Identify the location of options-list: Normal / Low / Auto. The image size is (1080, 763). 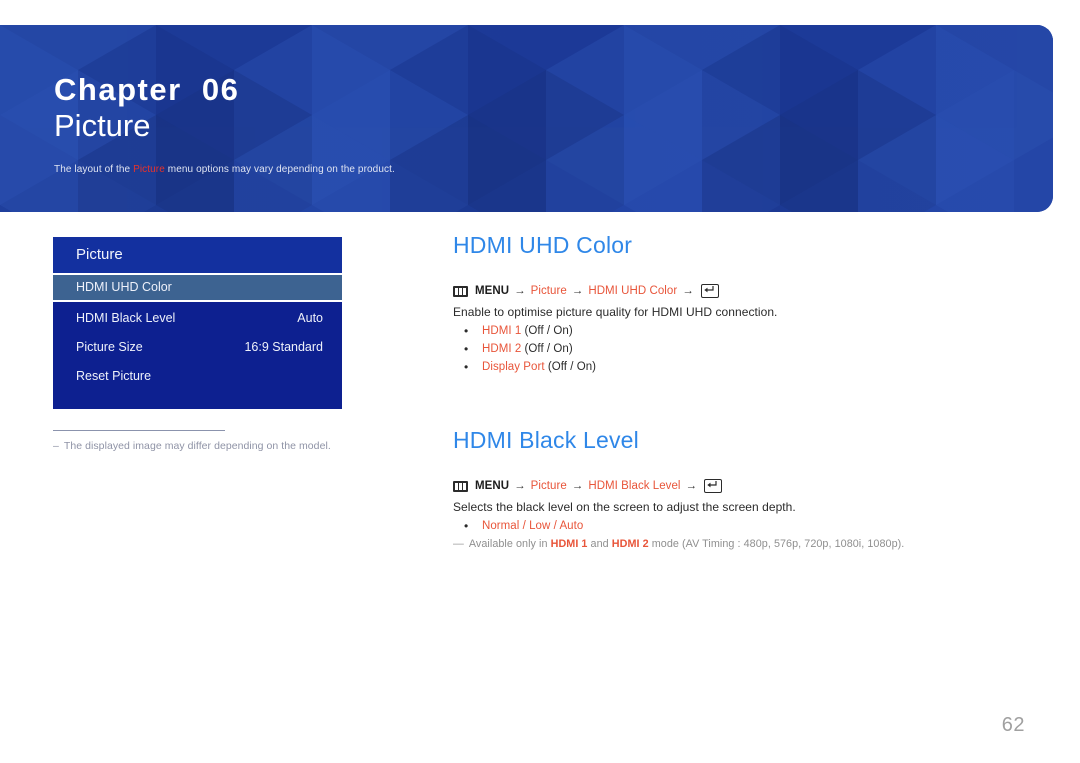
(733, 526).